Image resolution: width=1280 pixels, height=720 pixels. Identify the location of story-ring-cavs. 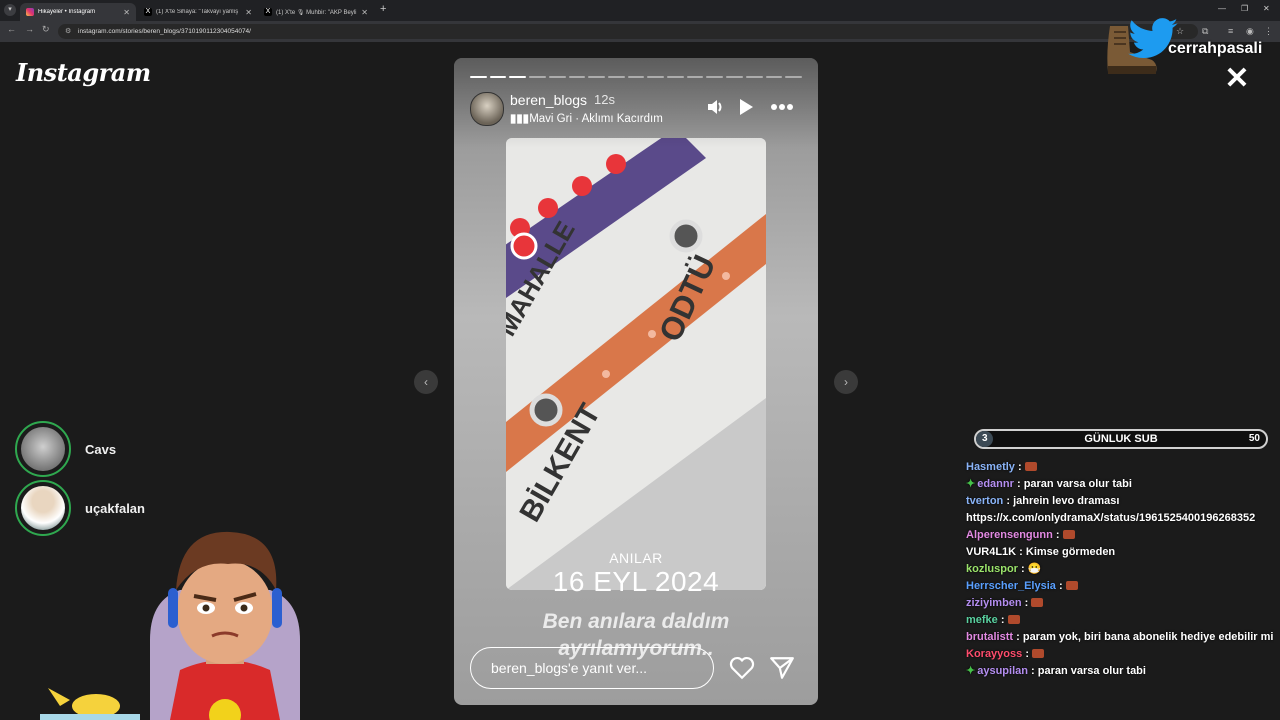
(43, 449).